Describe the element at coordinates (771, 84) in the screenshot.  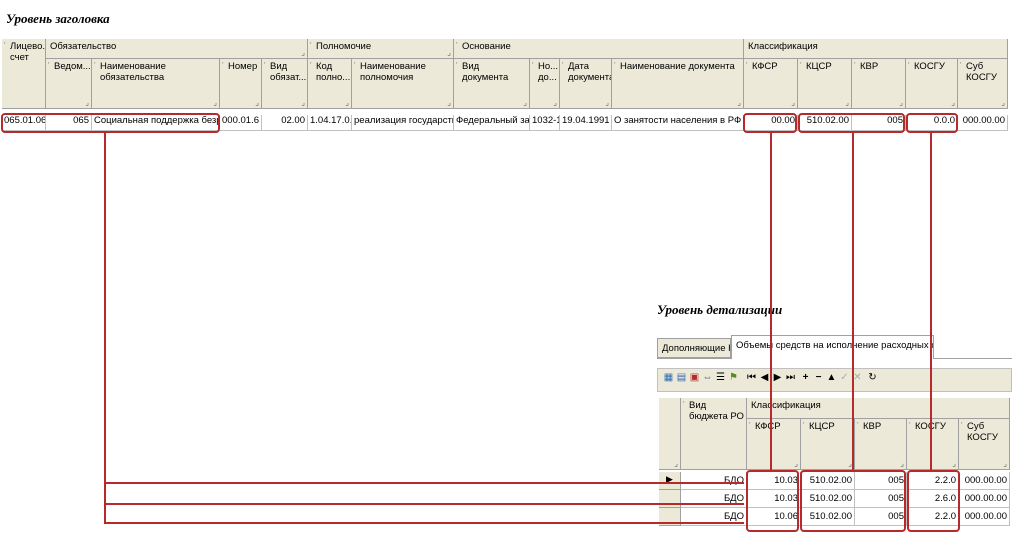
I see `col-kfsr: ' КФСР ⌟` at that location.